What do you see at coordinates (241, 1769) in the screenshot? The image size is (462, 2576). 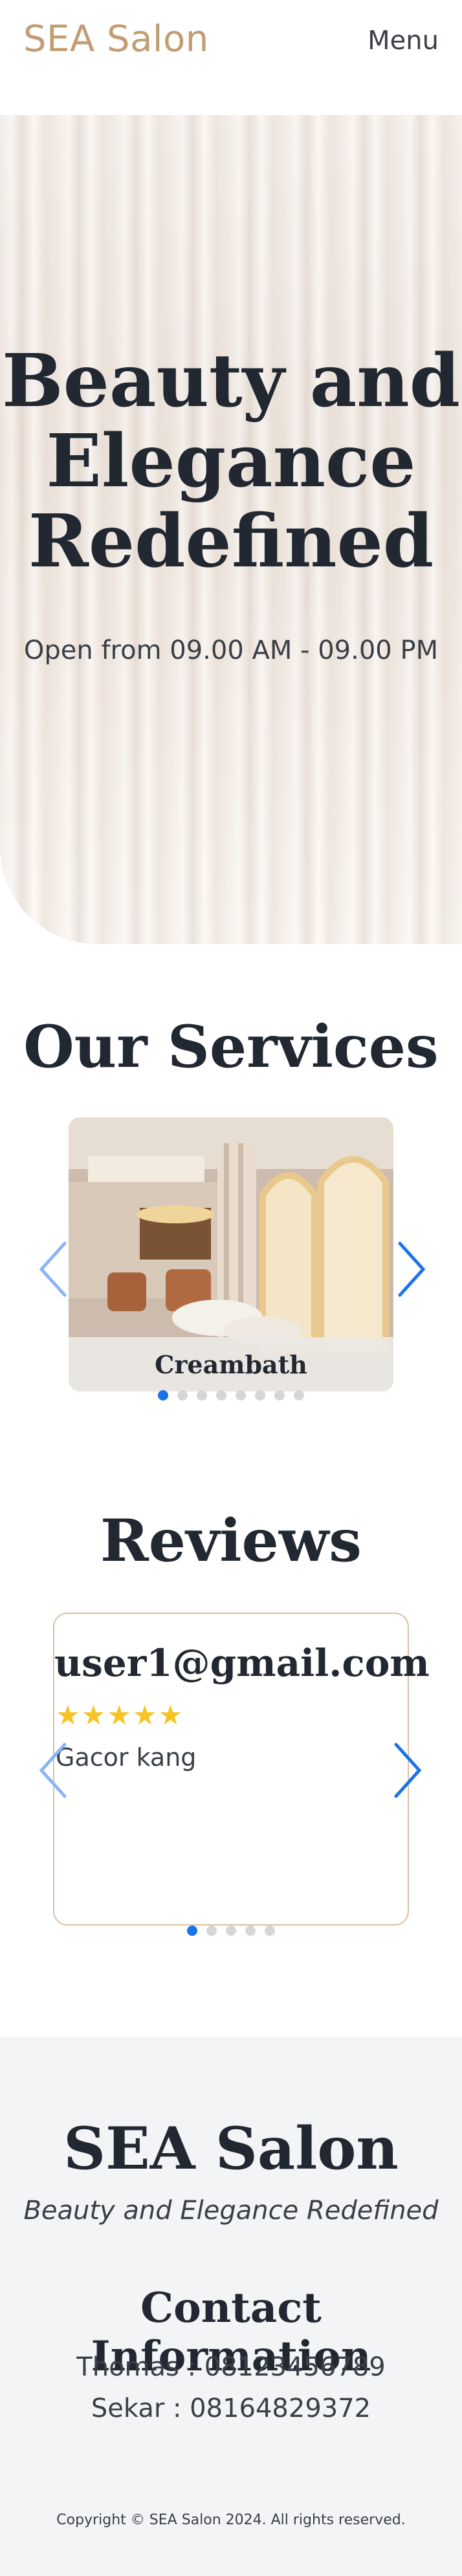 I see `review-card: user1@gmail.com ★★★★★ Gacor kang` at bounding box center [241, 1769].